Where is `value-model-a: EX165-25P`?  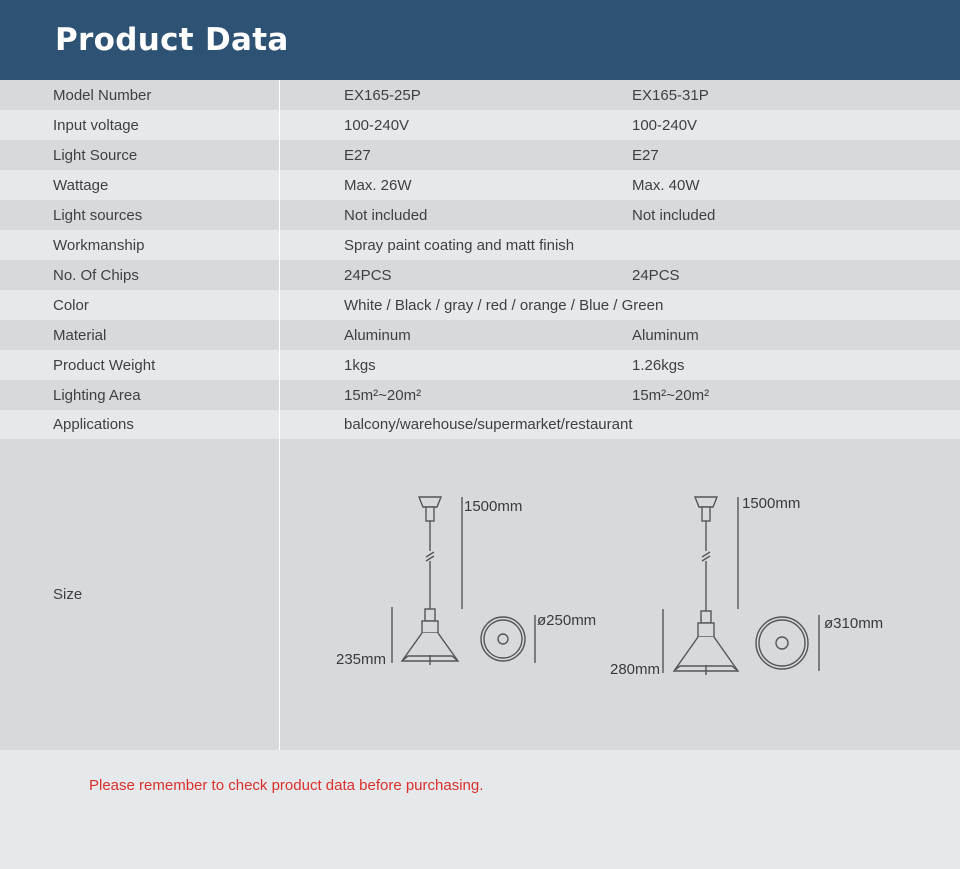
value-model-a: EX165-25P is located at coordinates (382, 95).